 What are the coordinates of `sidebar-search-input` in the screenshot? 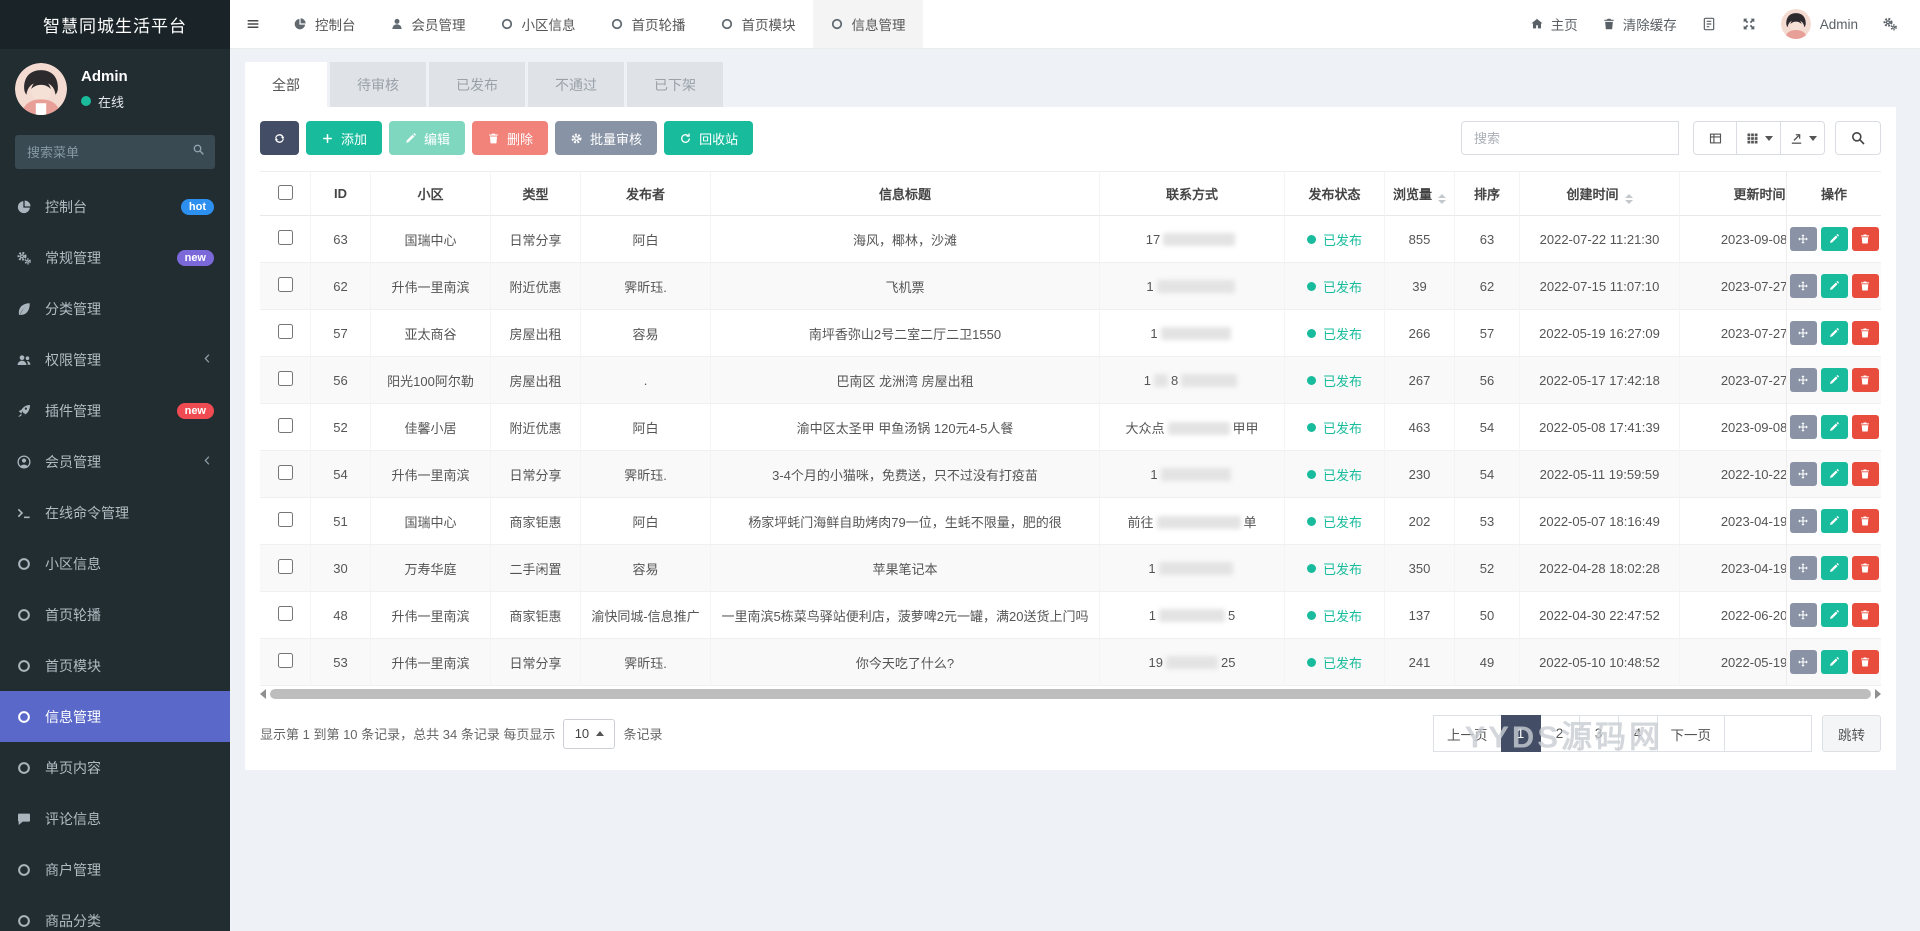 It's located at (115, 152).